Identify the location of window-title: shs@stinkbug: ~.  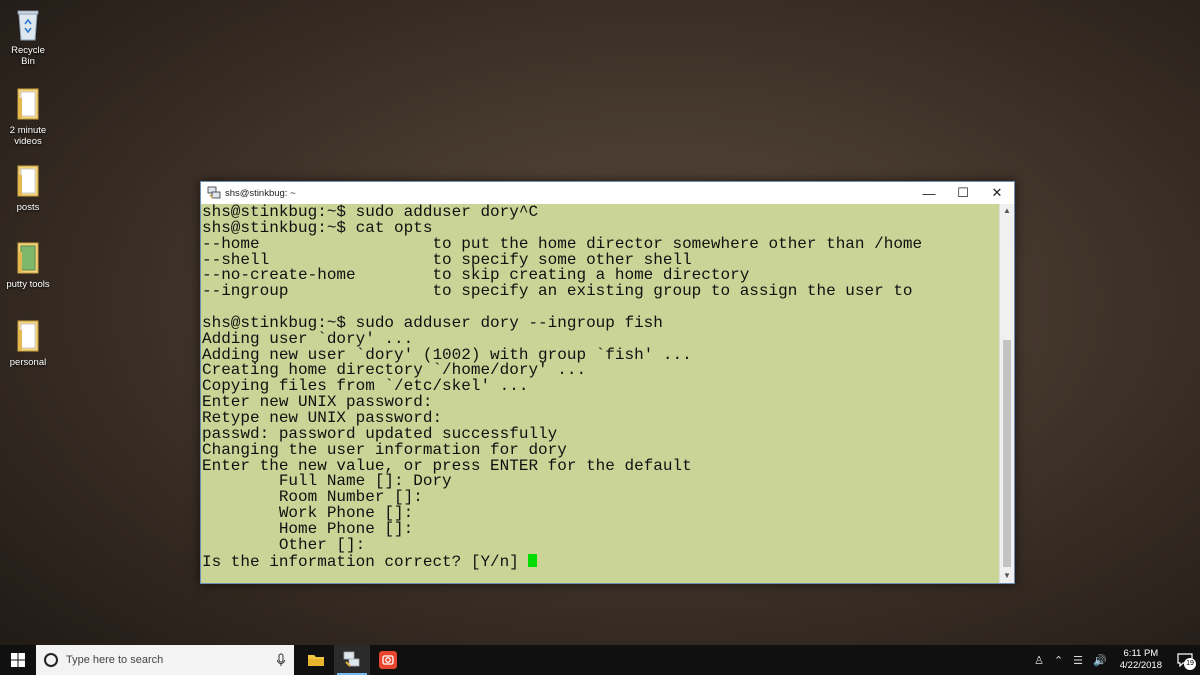
(260, 193).